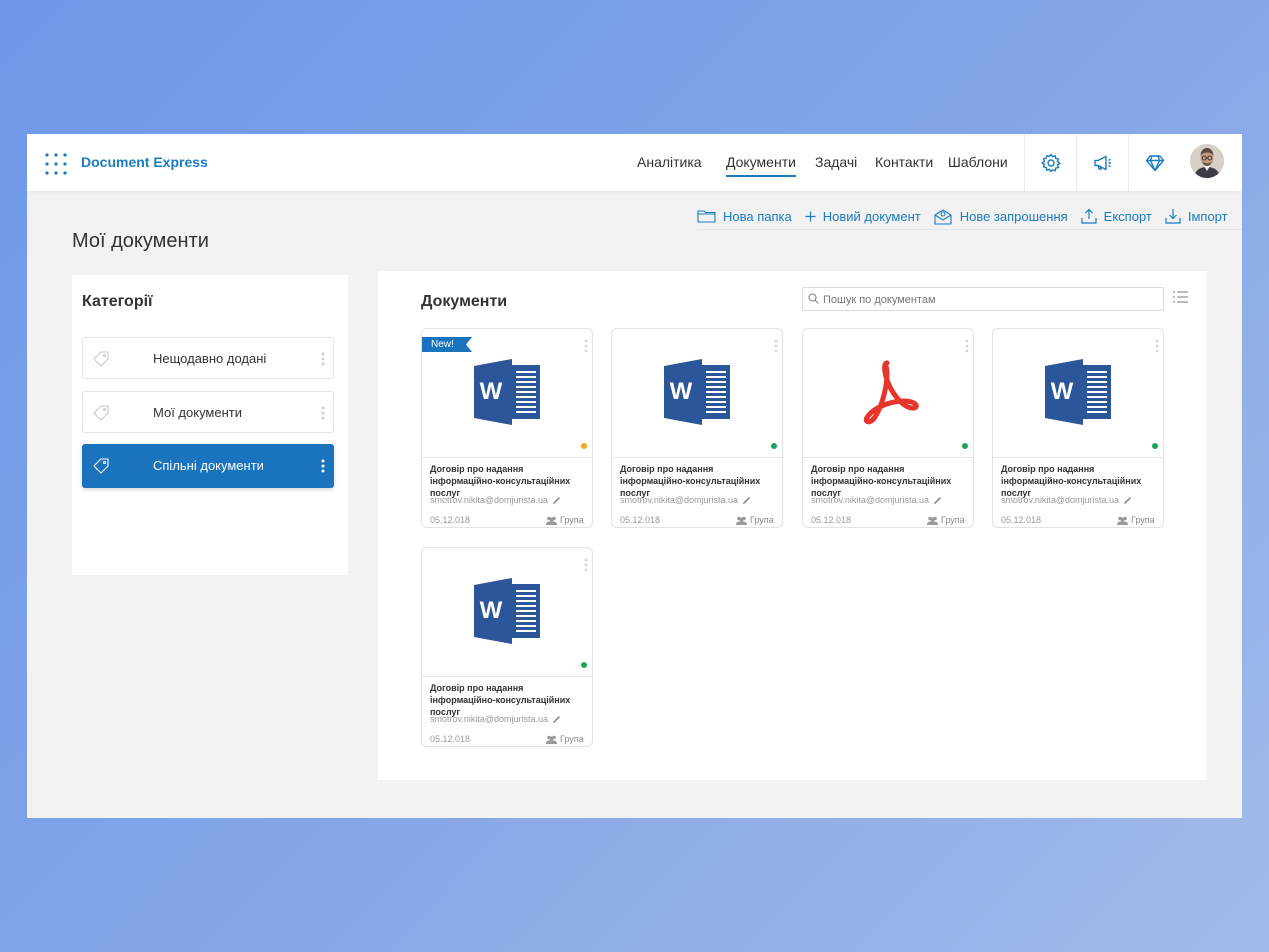  I want to click on new-document-button: Новий документ, so click(863, 216).